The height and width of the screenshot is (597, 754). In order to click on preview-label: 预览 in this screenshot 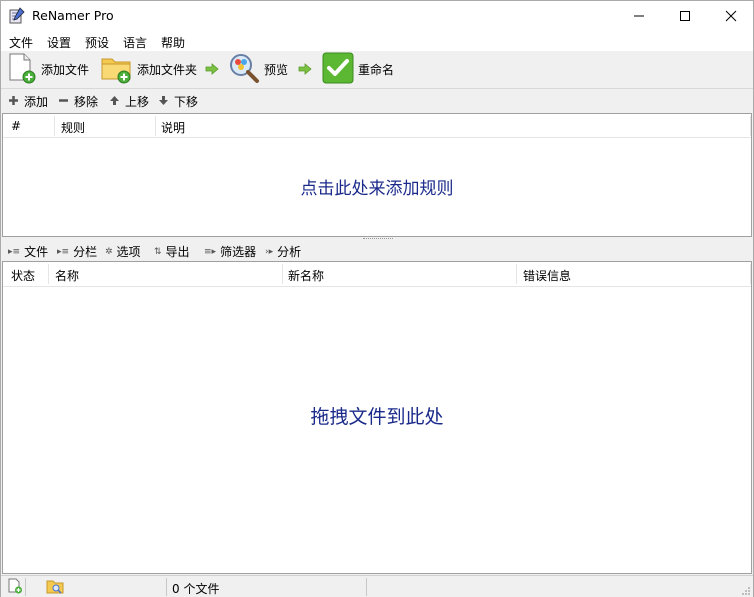, I will do `click(276, 70)`.